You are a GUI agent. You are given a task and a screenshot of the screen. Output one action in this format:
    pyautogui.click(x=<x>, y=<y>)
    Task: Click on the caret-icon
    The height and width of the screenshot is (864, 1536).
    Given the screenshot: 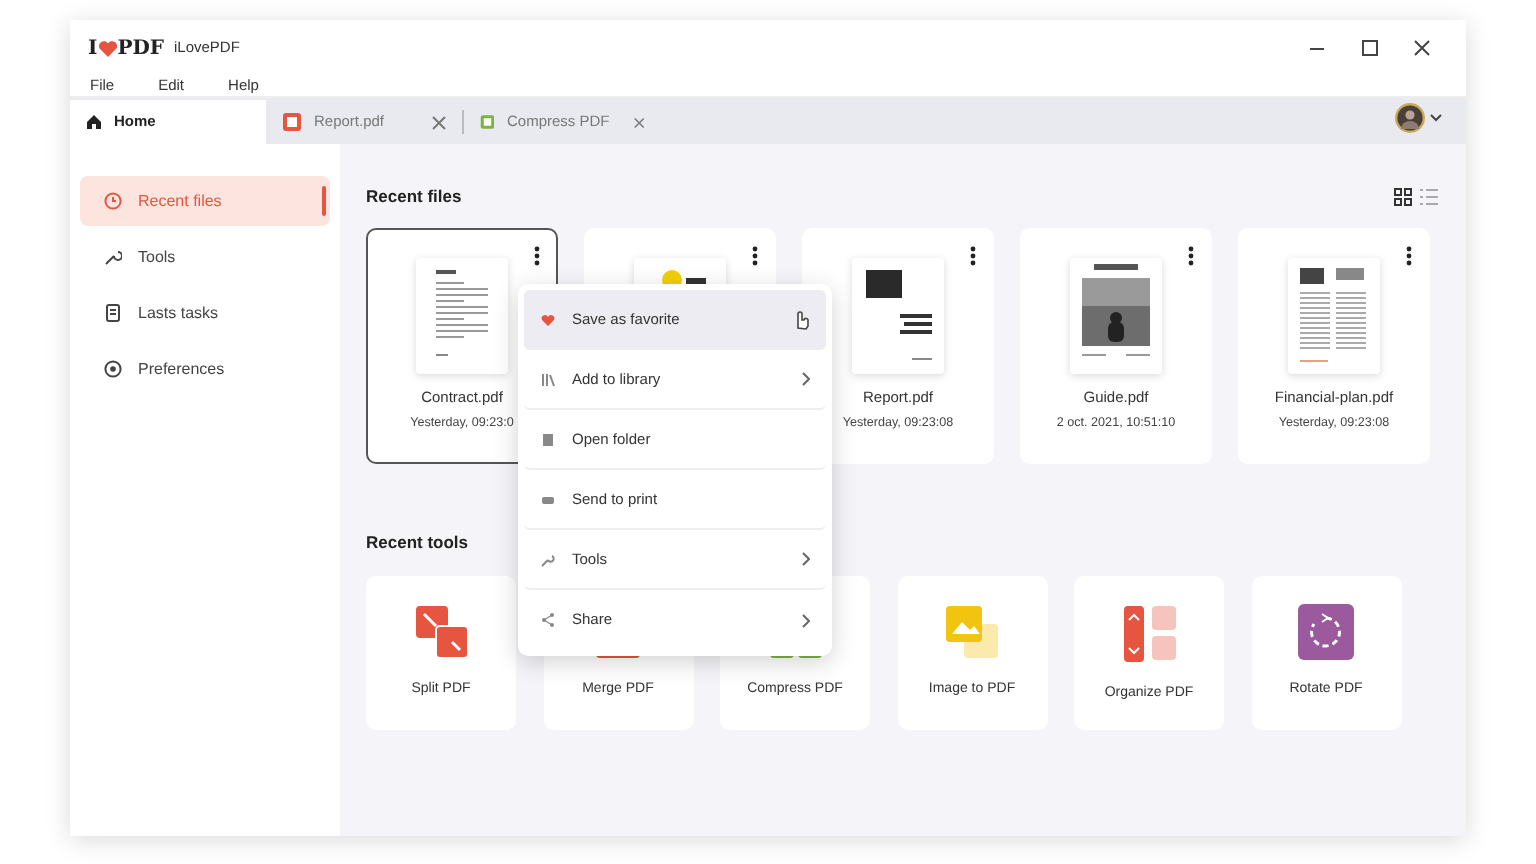 What is the action you would take?
    pyautogui.click(x=1436, y=117)
    